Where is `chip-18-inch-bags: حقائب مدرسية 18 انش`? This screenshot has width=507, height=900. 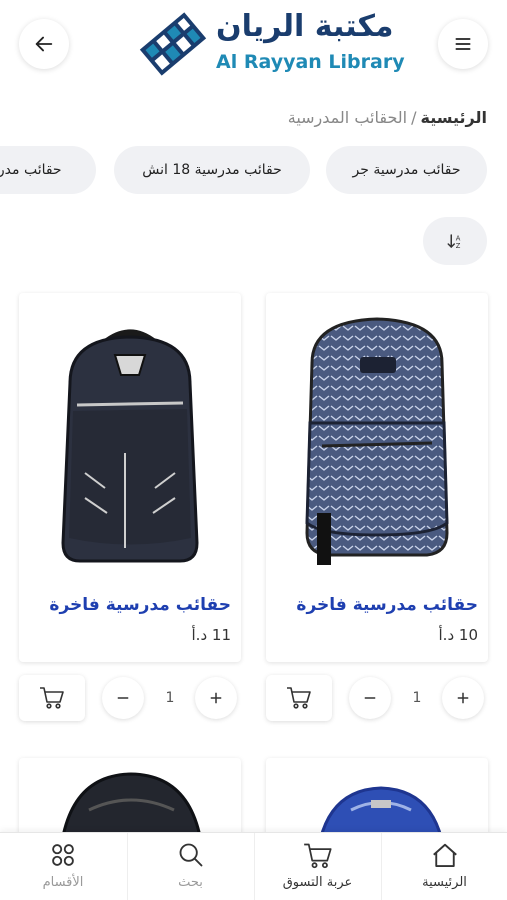
chip-18-inch-bags: حقائب مدرسية 18 انش is located at coordinates (212, 170).